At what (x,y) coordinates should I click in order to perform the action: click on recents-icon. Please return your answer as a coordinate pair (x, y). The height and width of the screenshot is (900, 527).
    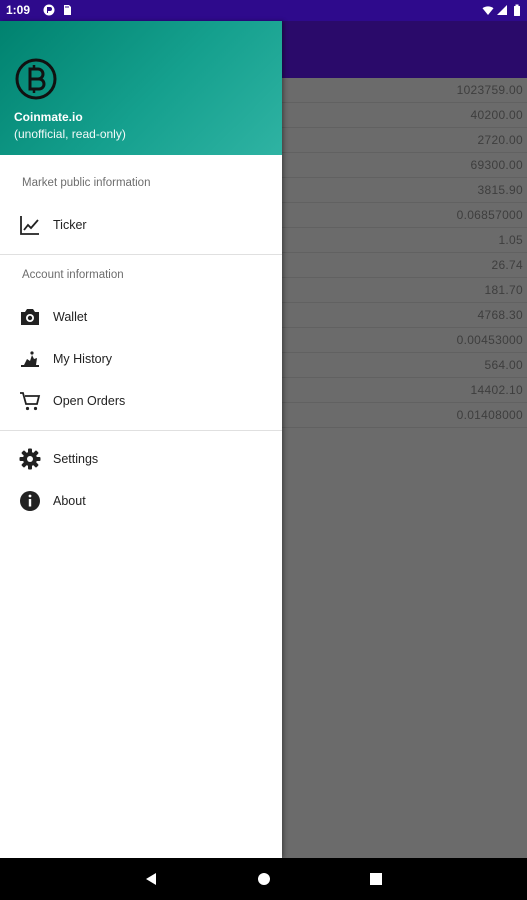
    Looking at the image, I should click on (376, 879).